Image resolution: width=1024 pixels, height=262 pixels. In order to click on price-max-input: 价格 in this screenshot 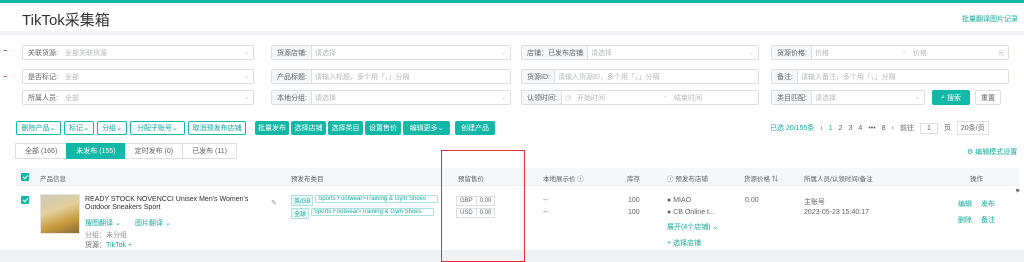, I will do `click(954, 53)`.